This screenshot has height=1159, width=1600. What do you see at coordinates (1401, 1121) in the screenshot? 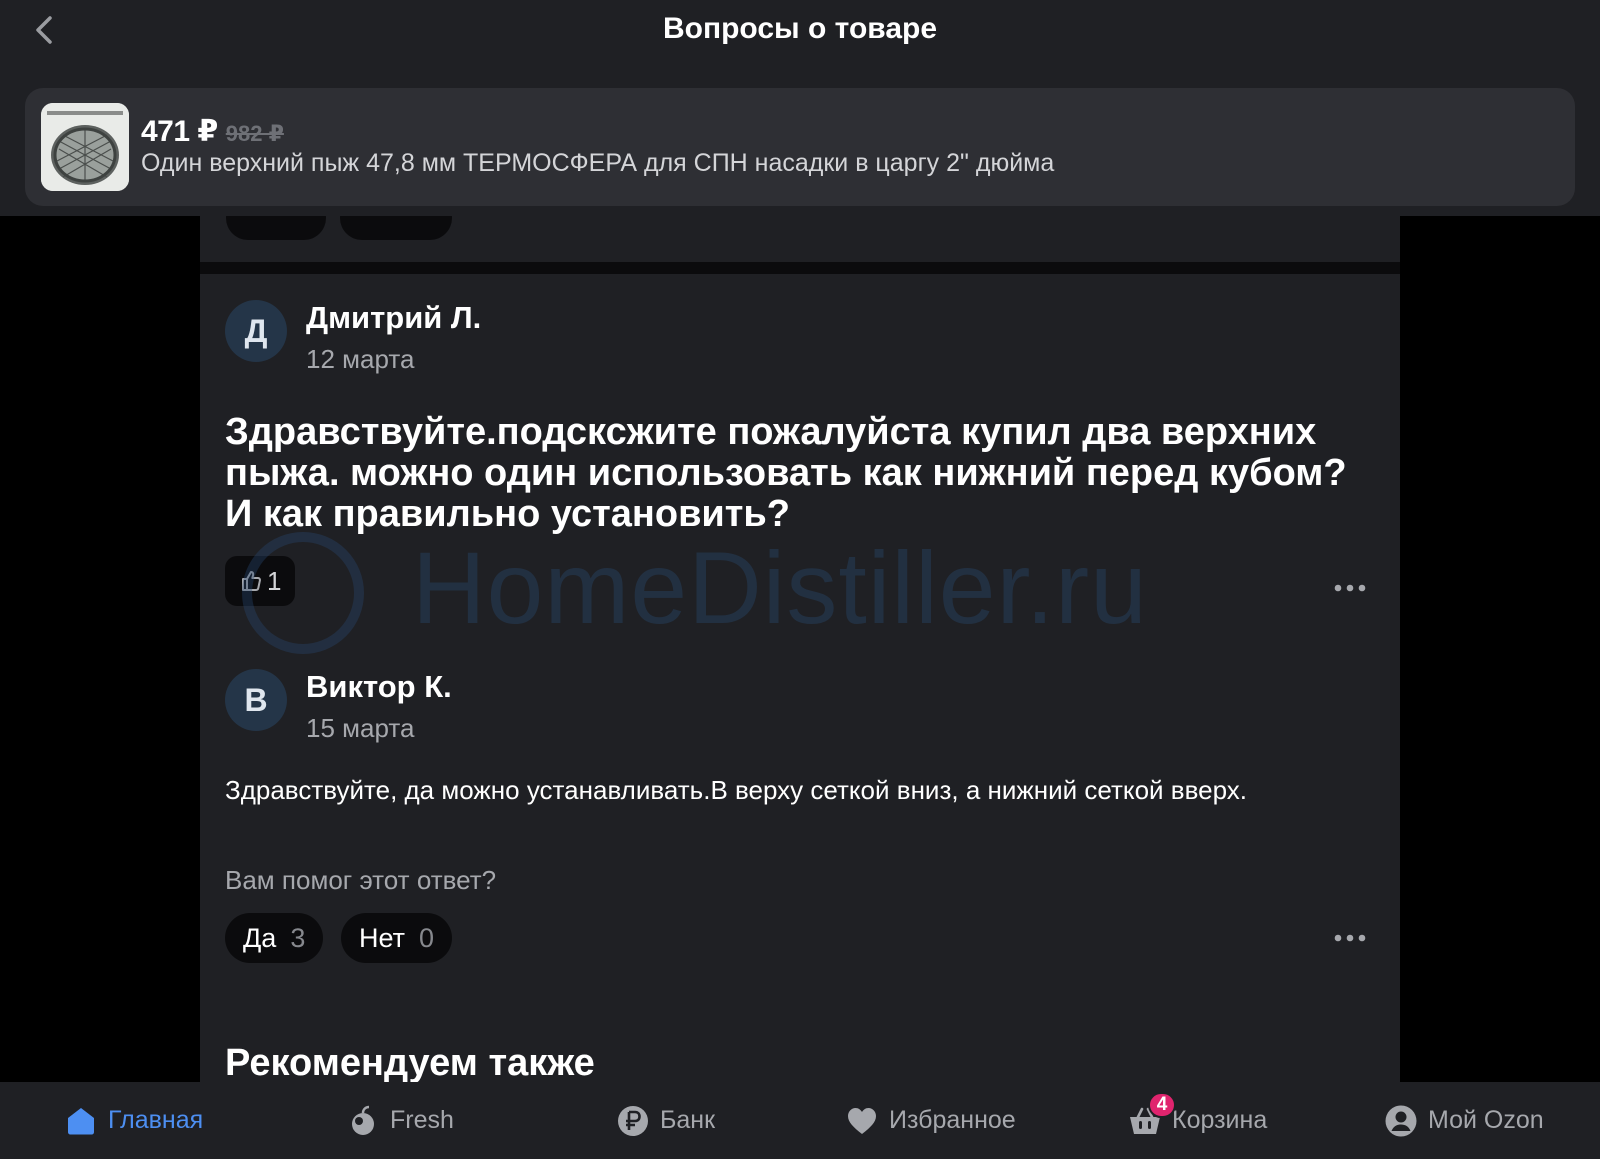
I see `profile-icon` at bounding box center [1401, 1121].